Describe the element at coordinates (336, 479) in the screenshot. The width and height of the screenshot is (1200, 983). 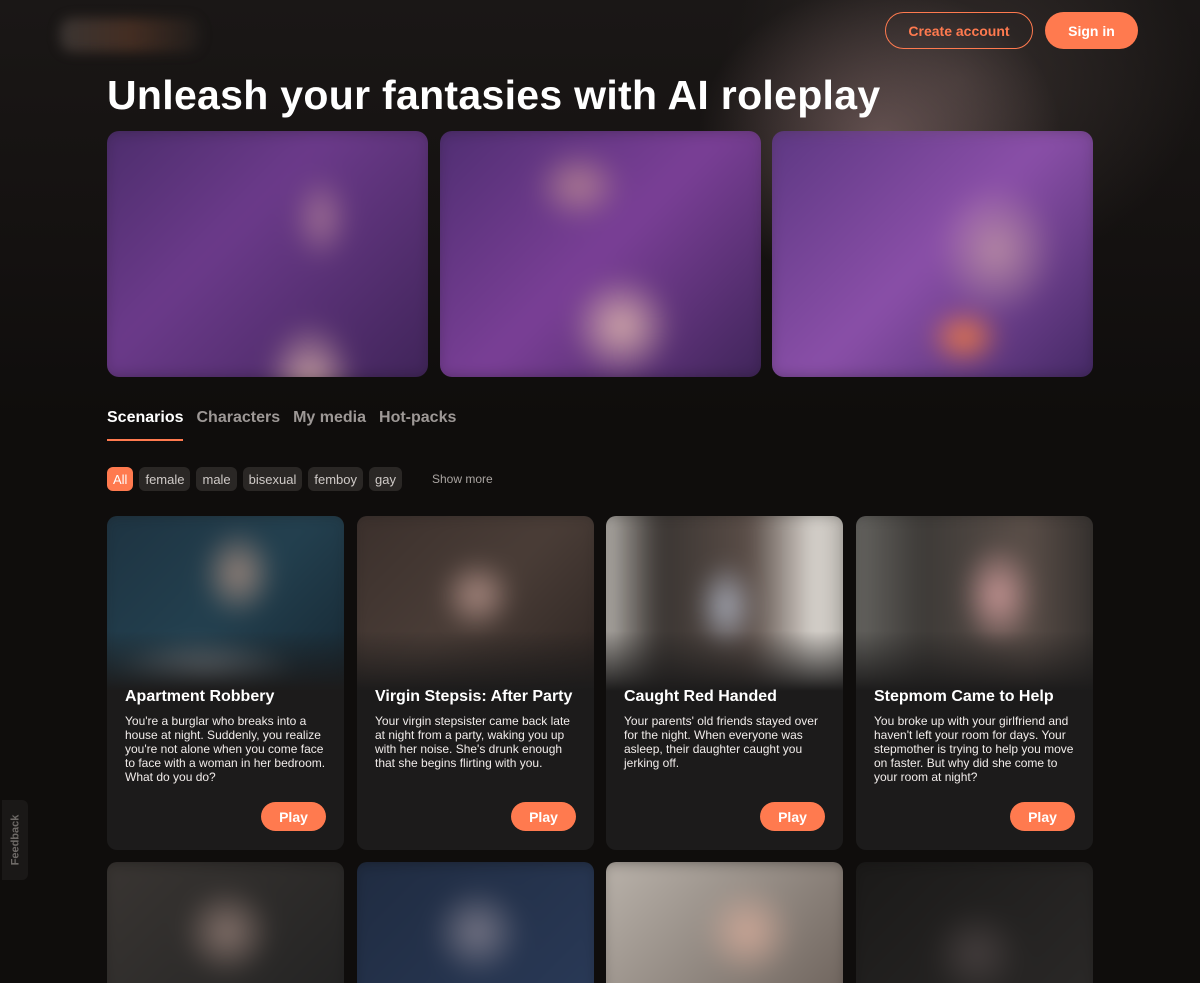
I see `filter-chip-femboy: femboy` at that location.